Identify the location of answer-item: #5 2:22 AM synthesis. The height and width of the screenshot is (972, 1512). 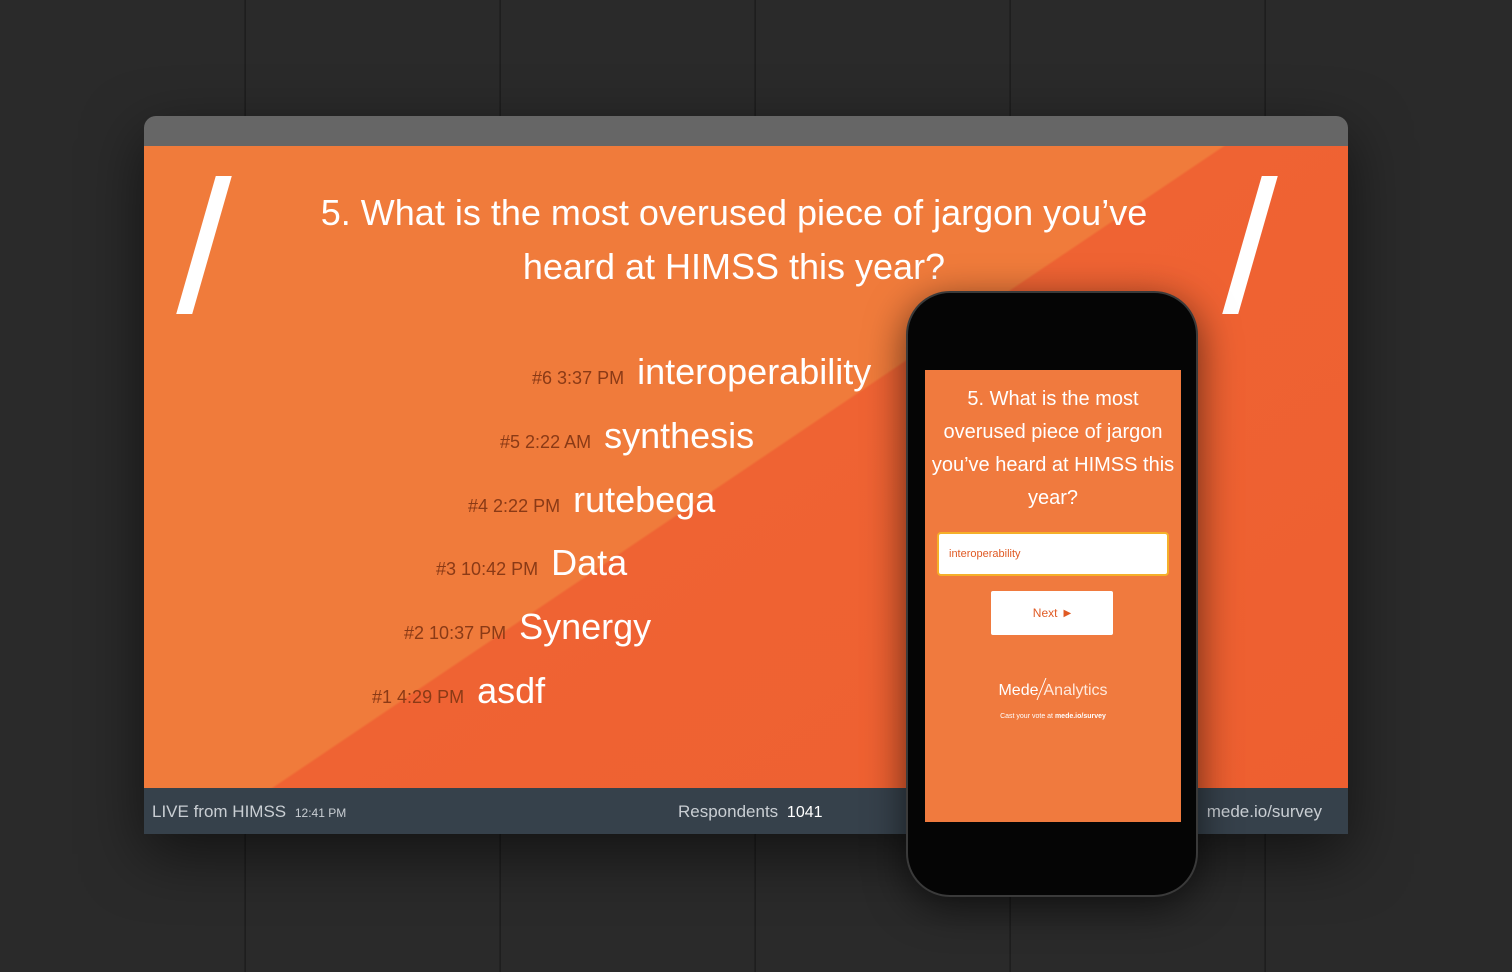
(627, 436).